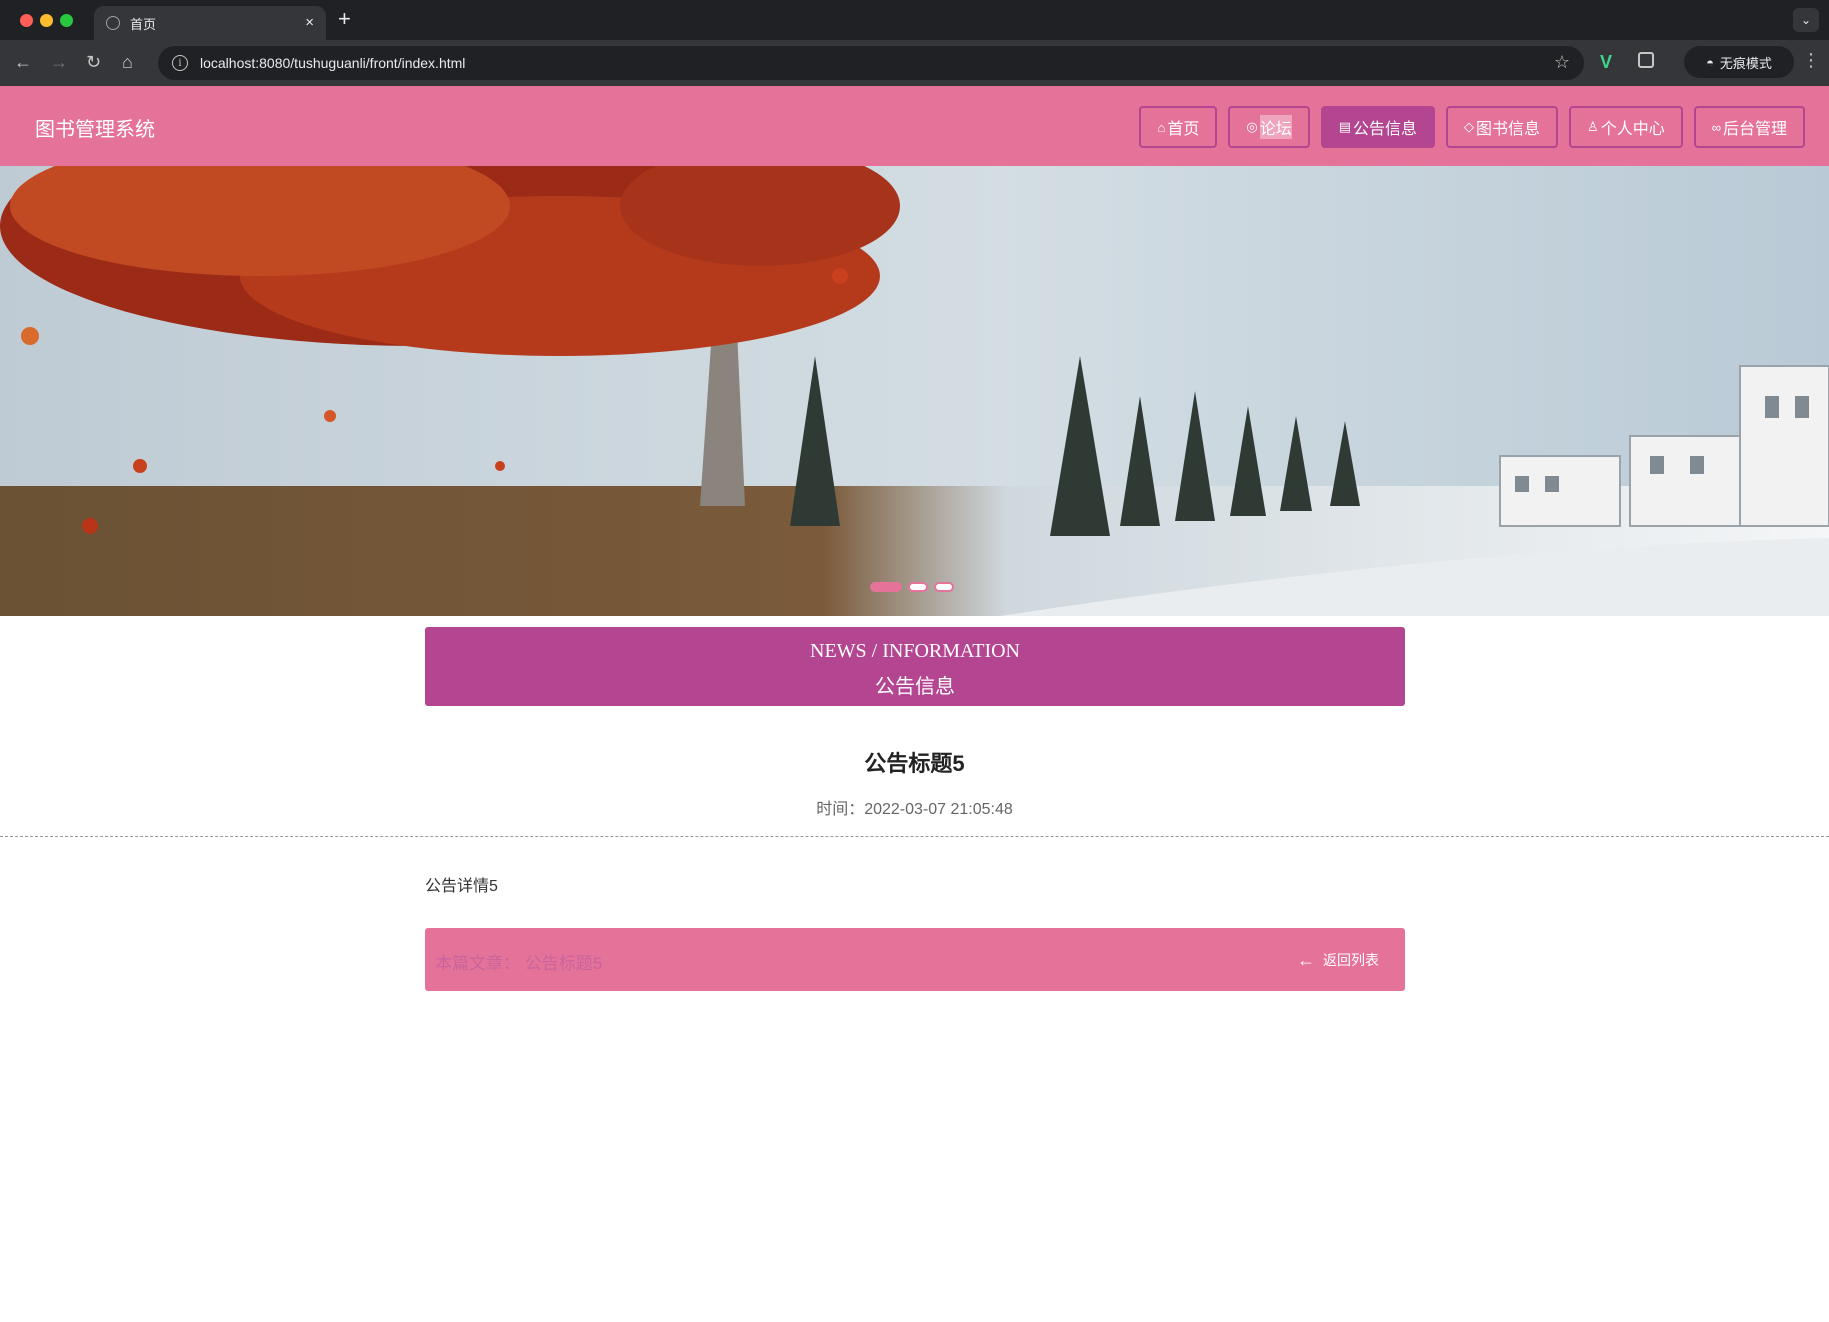  I want to click on site-info-icon: i, so click(180, 63).